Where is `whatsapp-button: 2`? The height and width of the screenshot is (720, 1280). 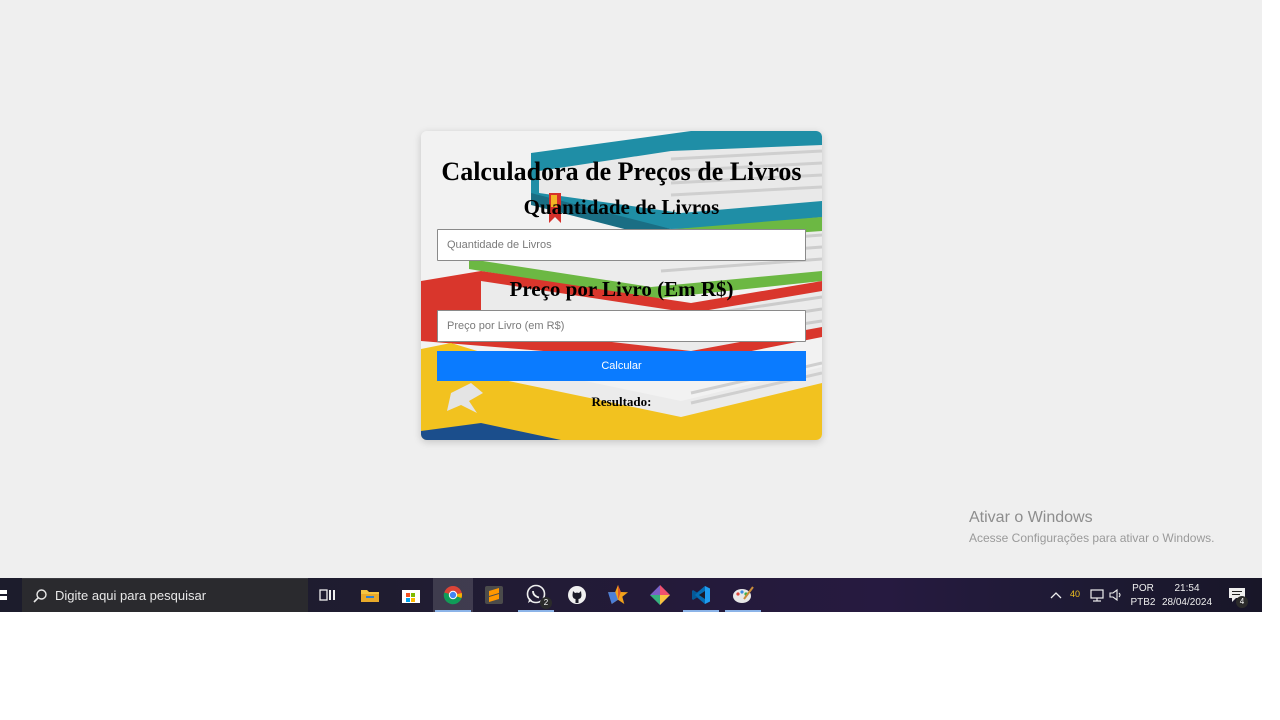
whatsapp-button: 2 is located at coordinates (536, 595).